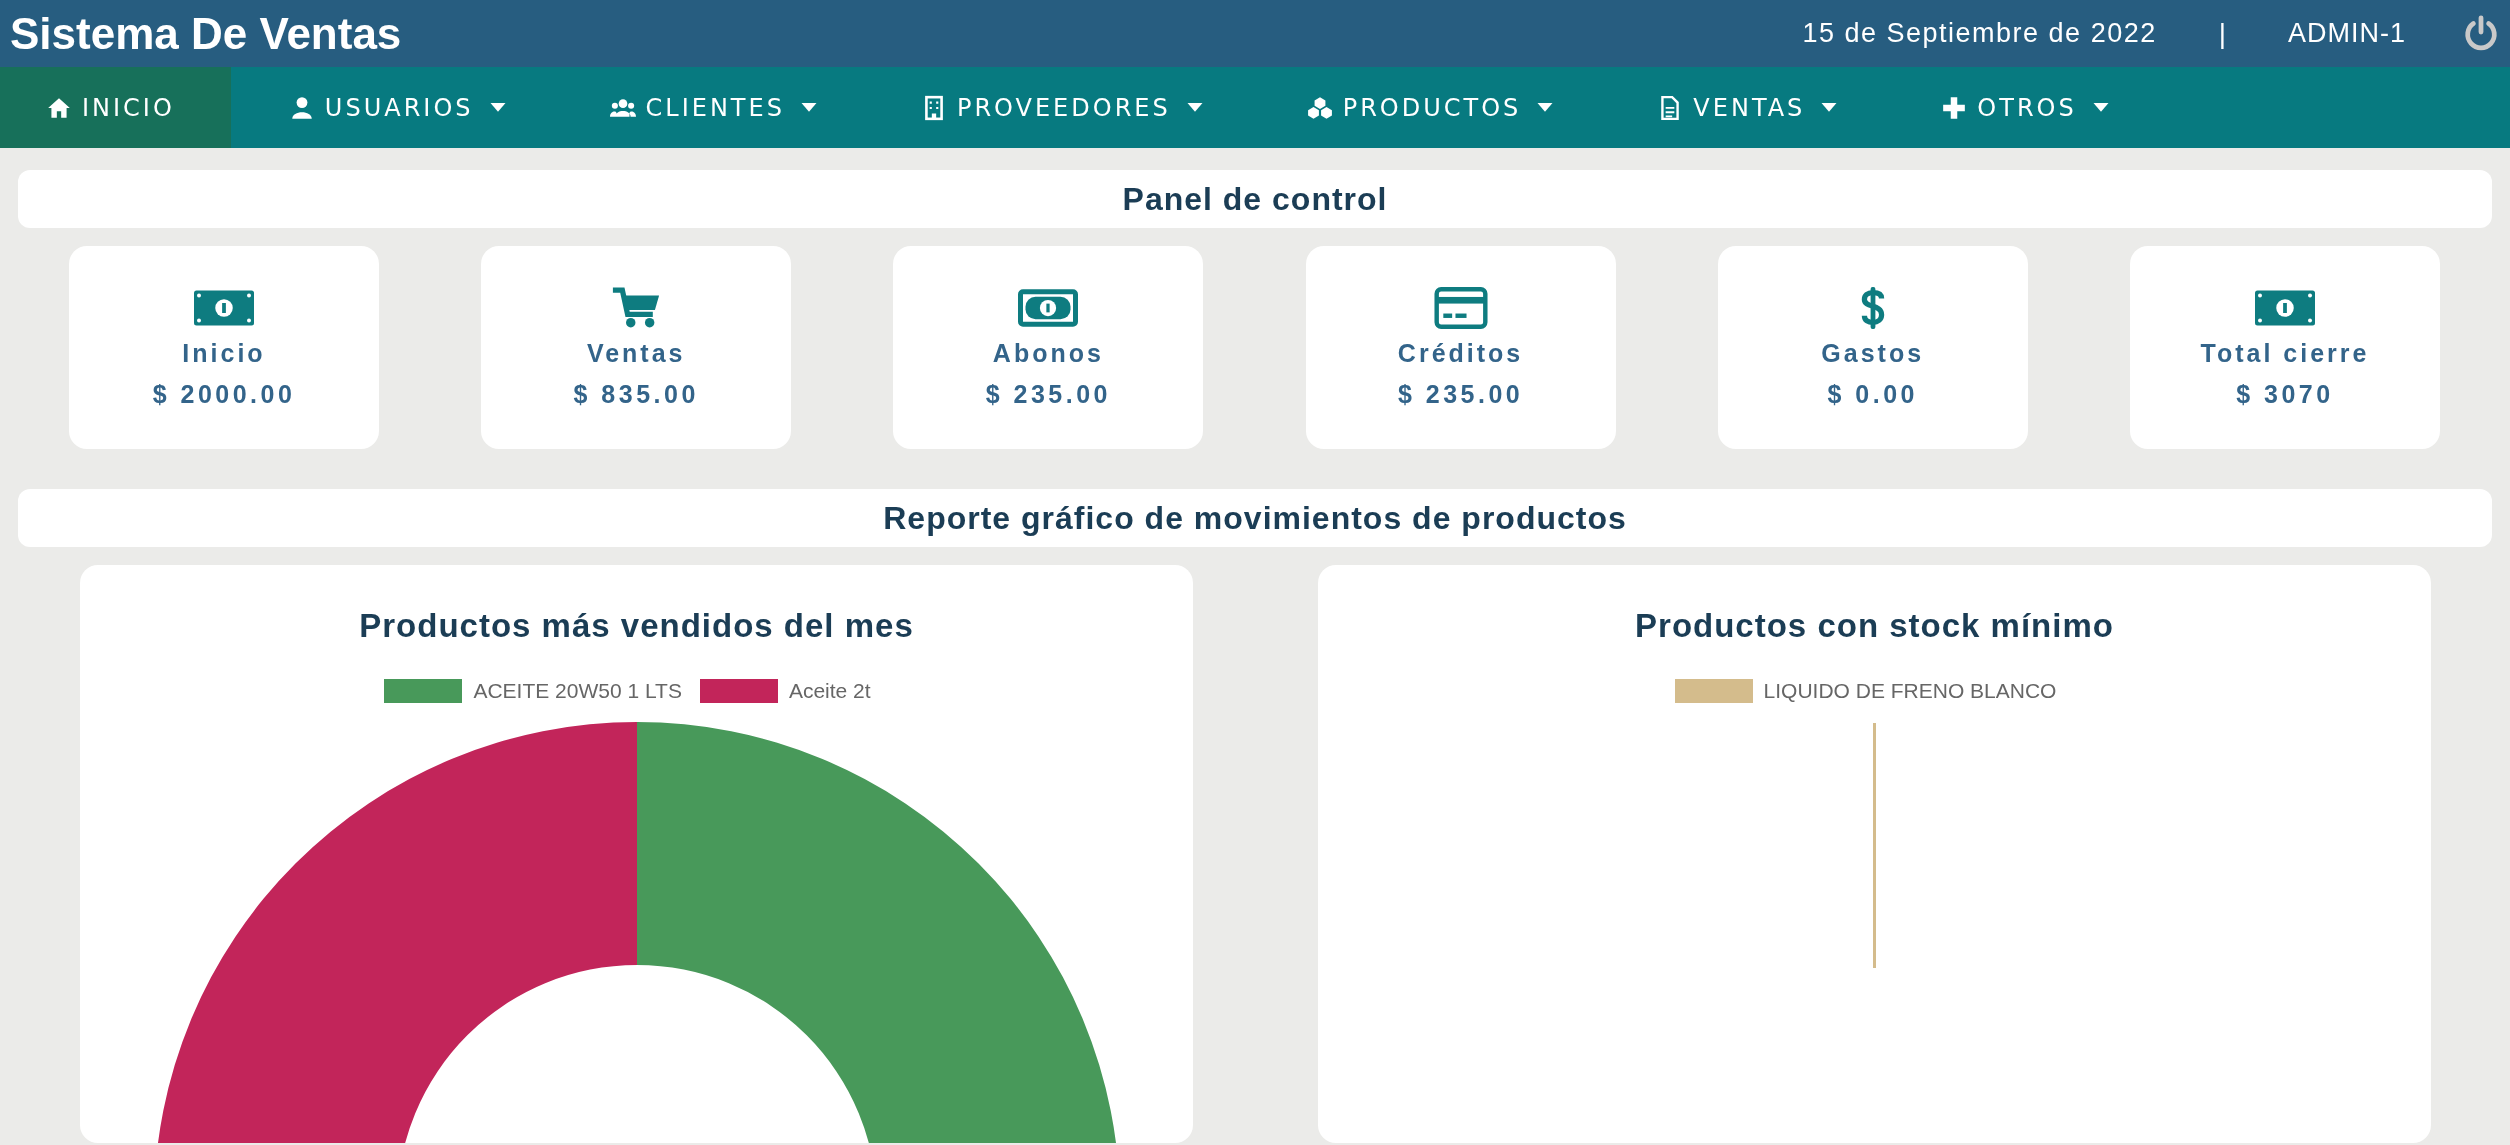 Image resolution: width=2510 pixels, height=1145 pixels. I want to click on menu-label: USUARIOS, so click(399, 107).